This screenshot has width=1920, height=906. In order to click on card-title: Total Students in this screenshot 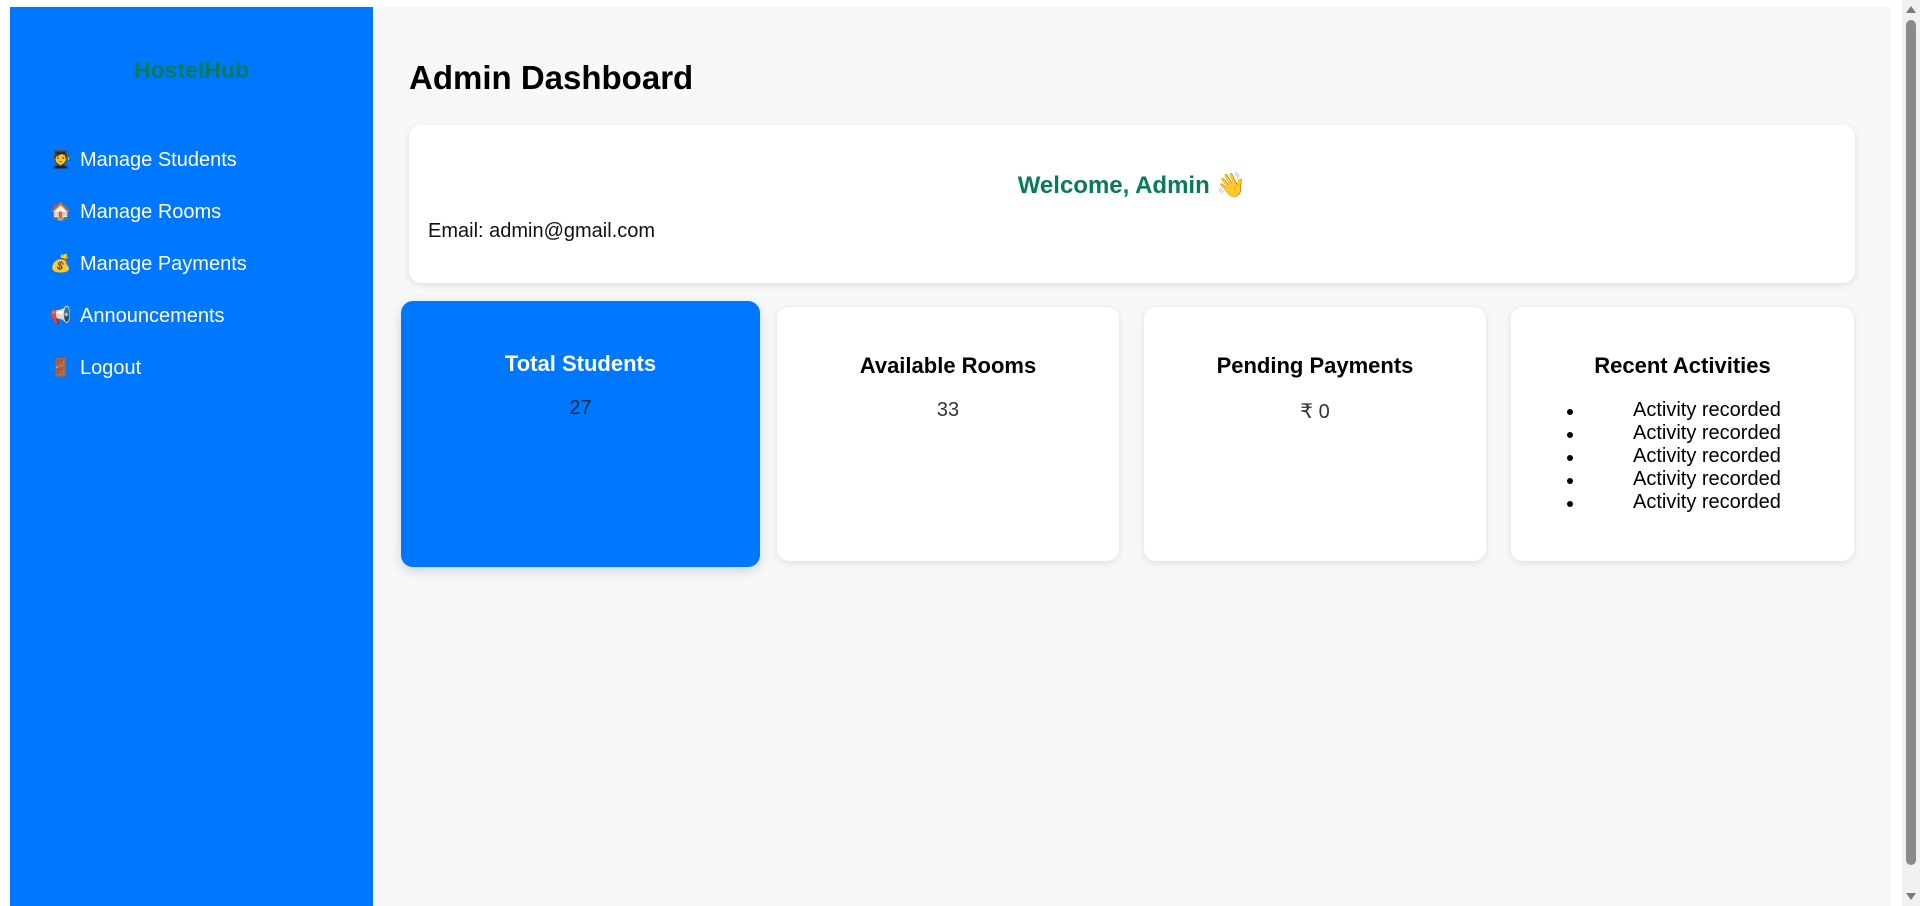, I will do `click(580, 363)`.